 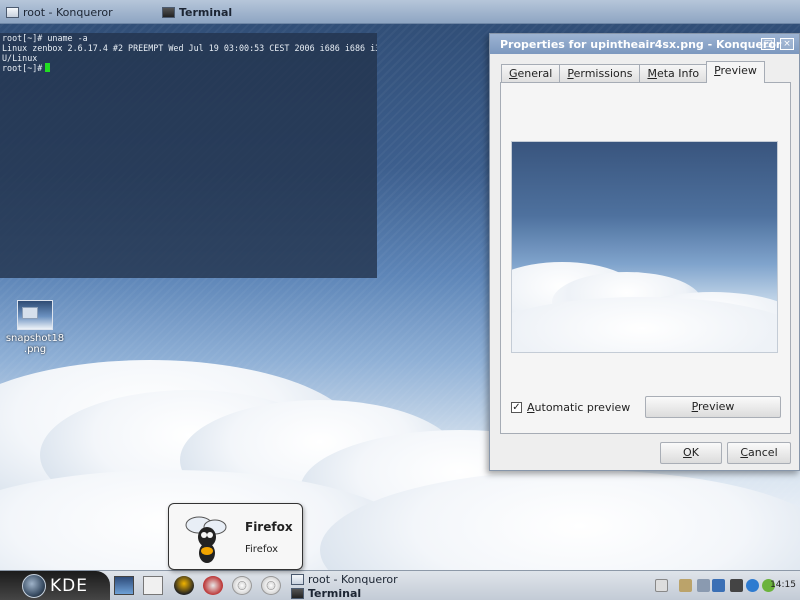 What do you see at coordinates (184, 585) in the screenshot?
I see `firefox-icon` at bounding box center [184, 585].